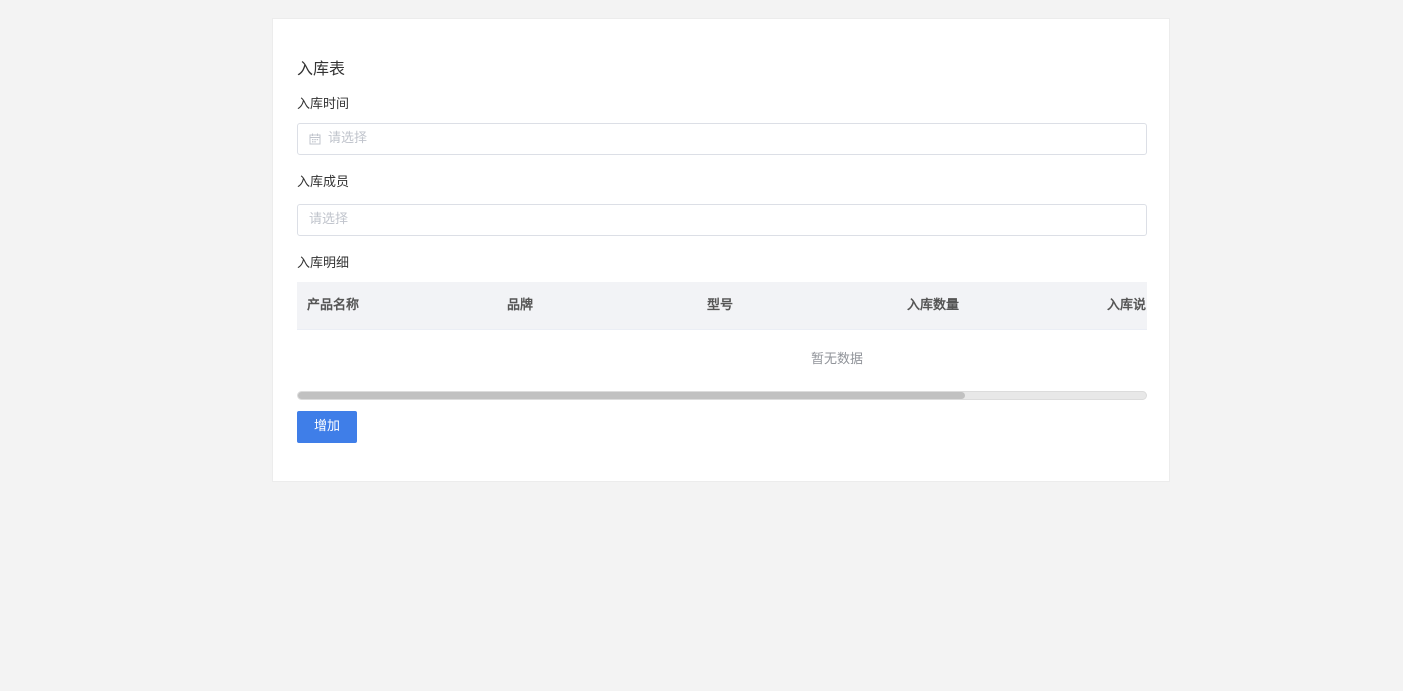 Image resolution: width=1403 pixels, height=691 pixels. What do you see at coordinates (520, 305) in the screenshot?
I see `column-header-brand: 品牌` at bounding box center [520, 305].